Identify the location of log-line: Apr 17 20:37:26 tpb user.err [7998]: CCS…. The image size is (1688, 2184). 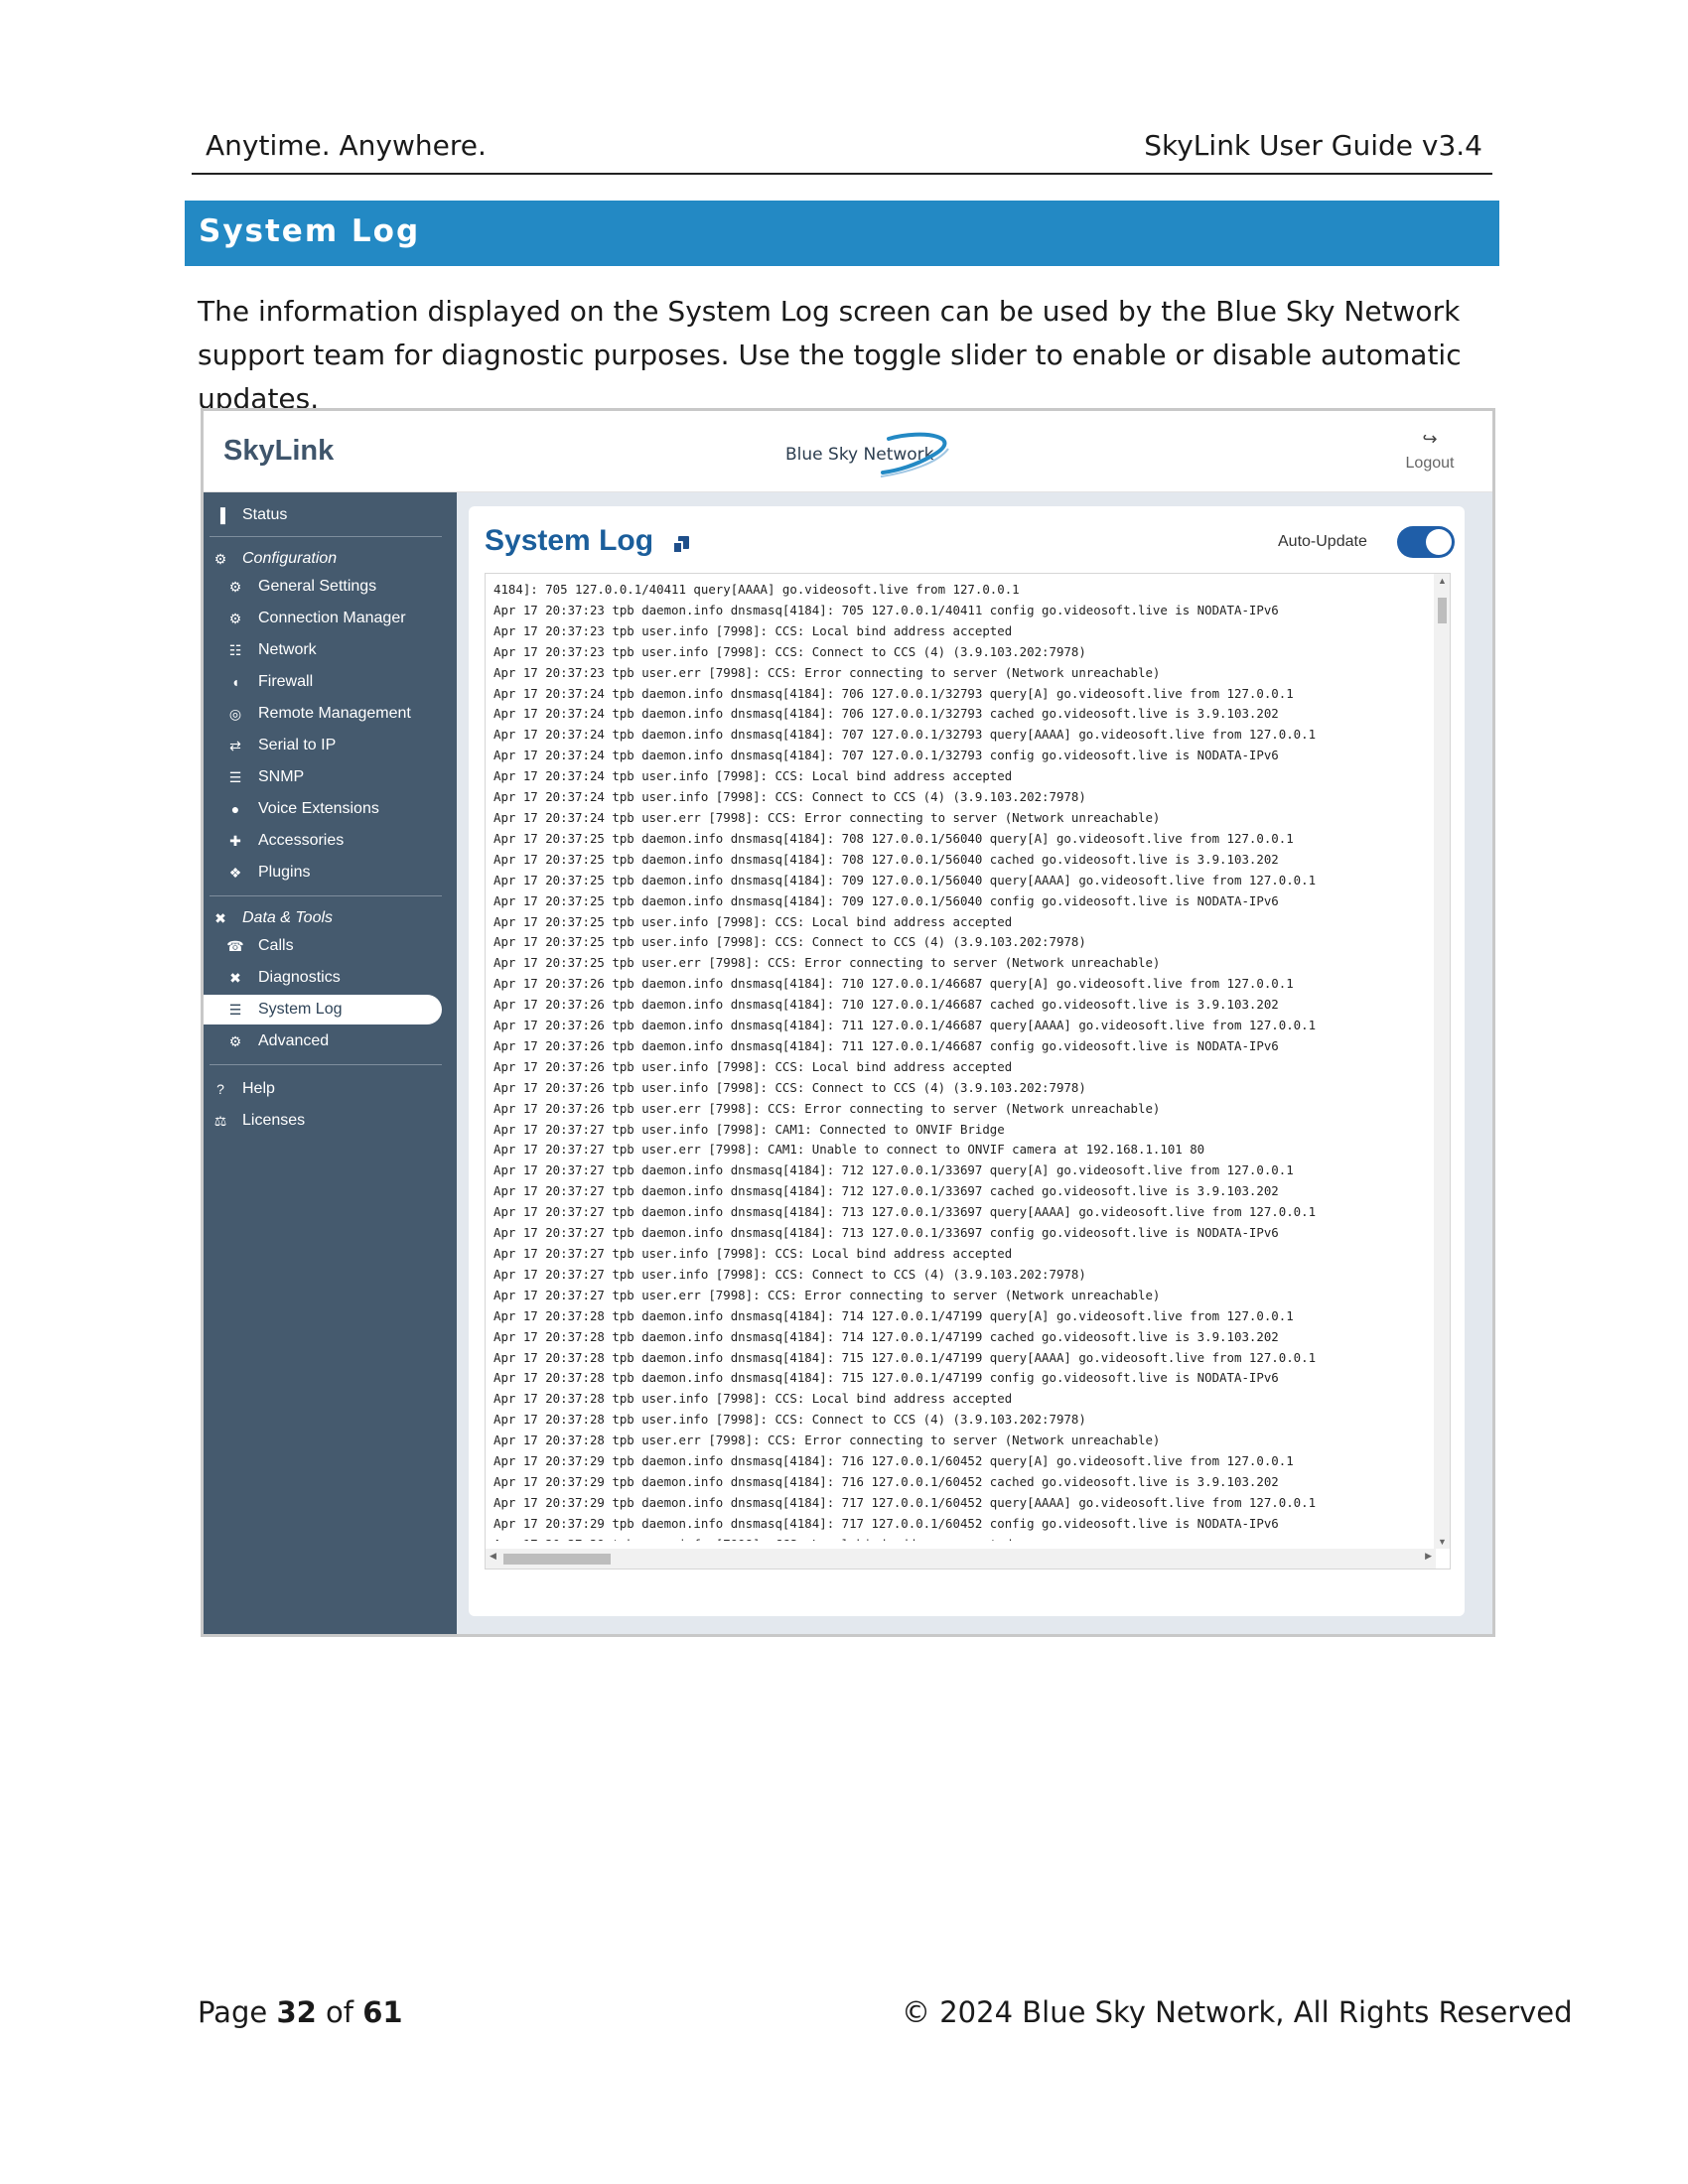
(827, 1108).